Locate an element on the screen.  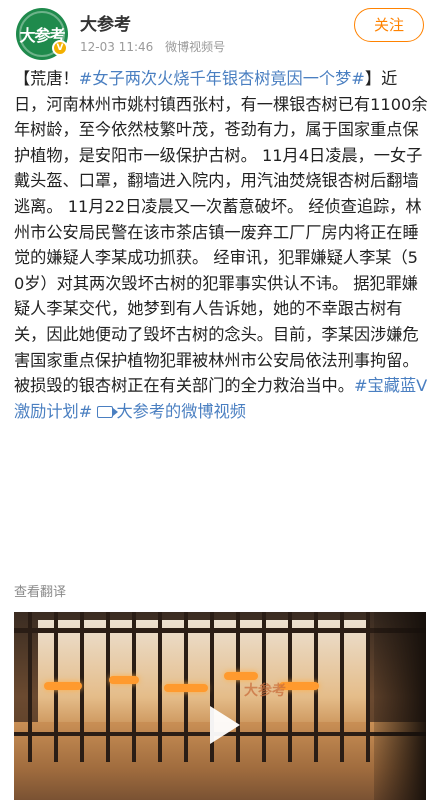
video-scene-railing is located at coordinates (220, 630).